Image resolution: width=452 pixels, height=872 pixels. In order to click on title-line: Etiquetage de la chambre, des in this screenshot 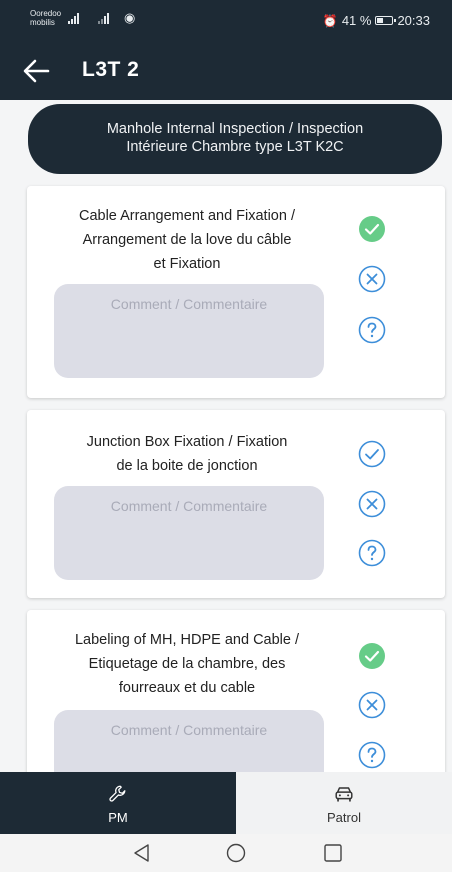, I will do `click(187, 664)`.